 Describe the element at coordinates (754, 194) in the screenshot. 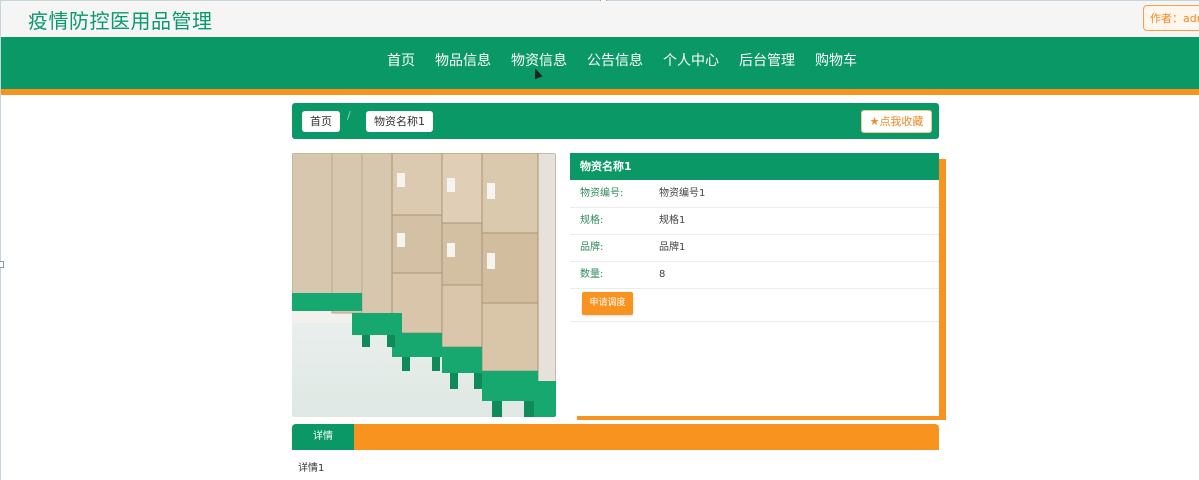

I see `info-row: 物资编号: 物资编号1` at that location.